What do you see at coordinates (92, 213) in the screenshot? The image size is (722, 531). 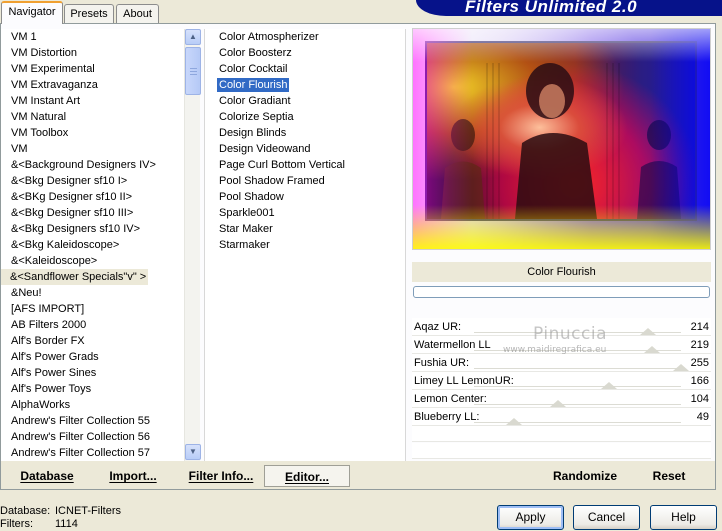 I see `category-item: &<Bkg Designer sf10 III>` at bounding box center [92, 213].